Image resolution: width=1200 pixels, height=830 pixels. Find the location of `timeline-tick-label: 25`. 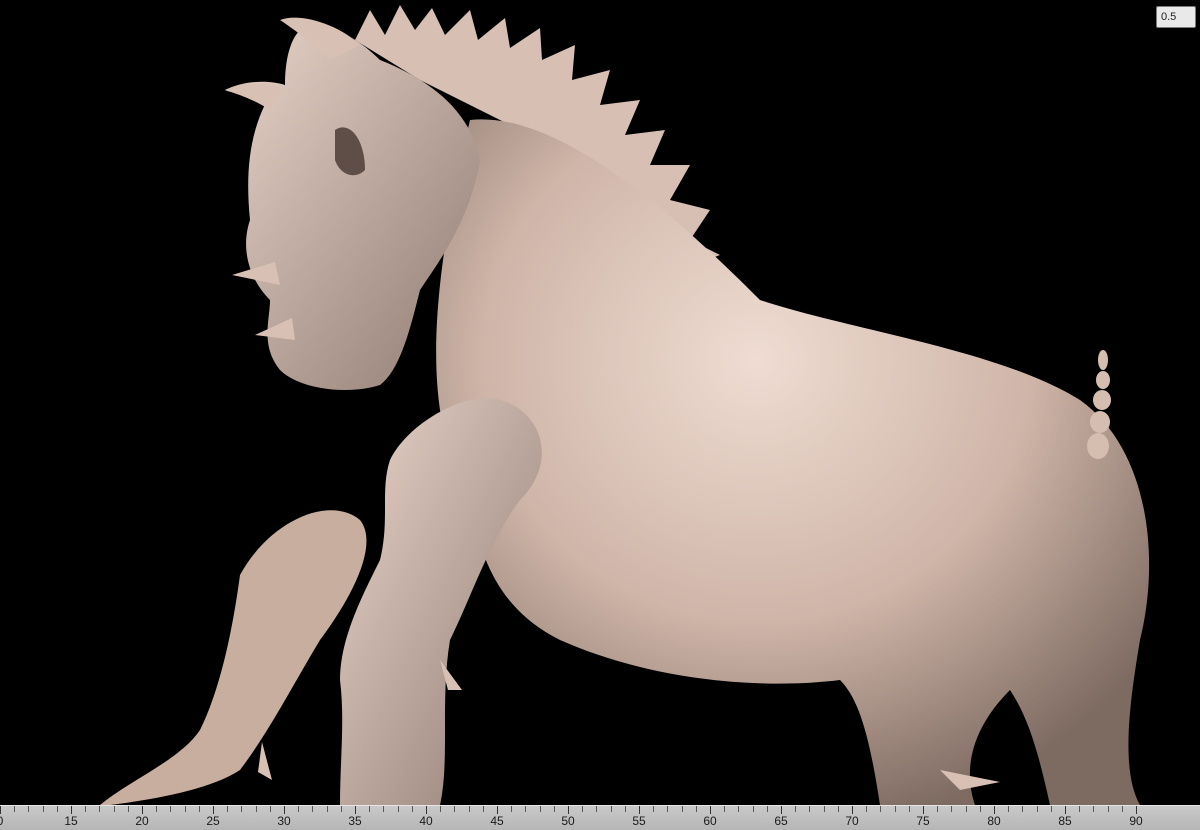

timeline-tick-label: 25 is located at coordinates (213, 821).